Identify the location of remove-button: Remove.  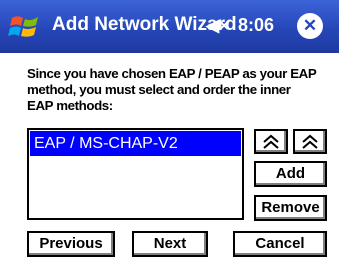
(290, 208).